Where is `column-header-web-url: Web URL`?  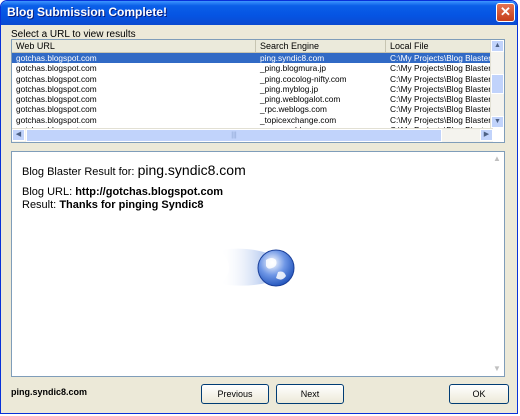
column-header-web-url: Web URL is located at coordinates (134, 46).